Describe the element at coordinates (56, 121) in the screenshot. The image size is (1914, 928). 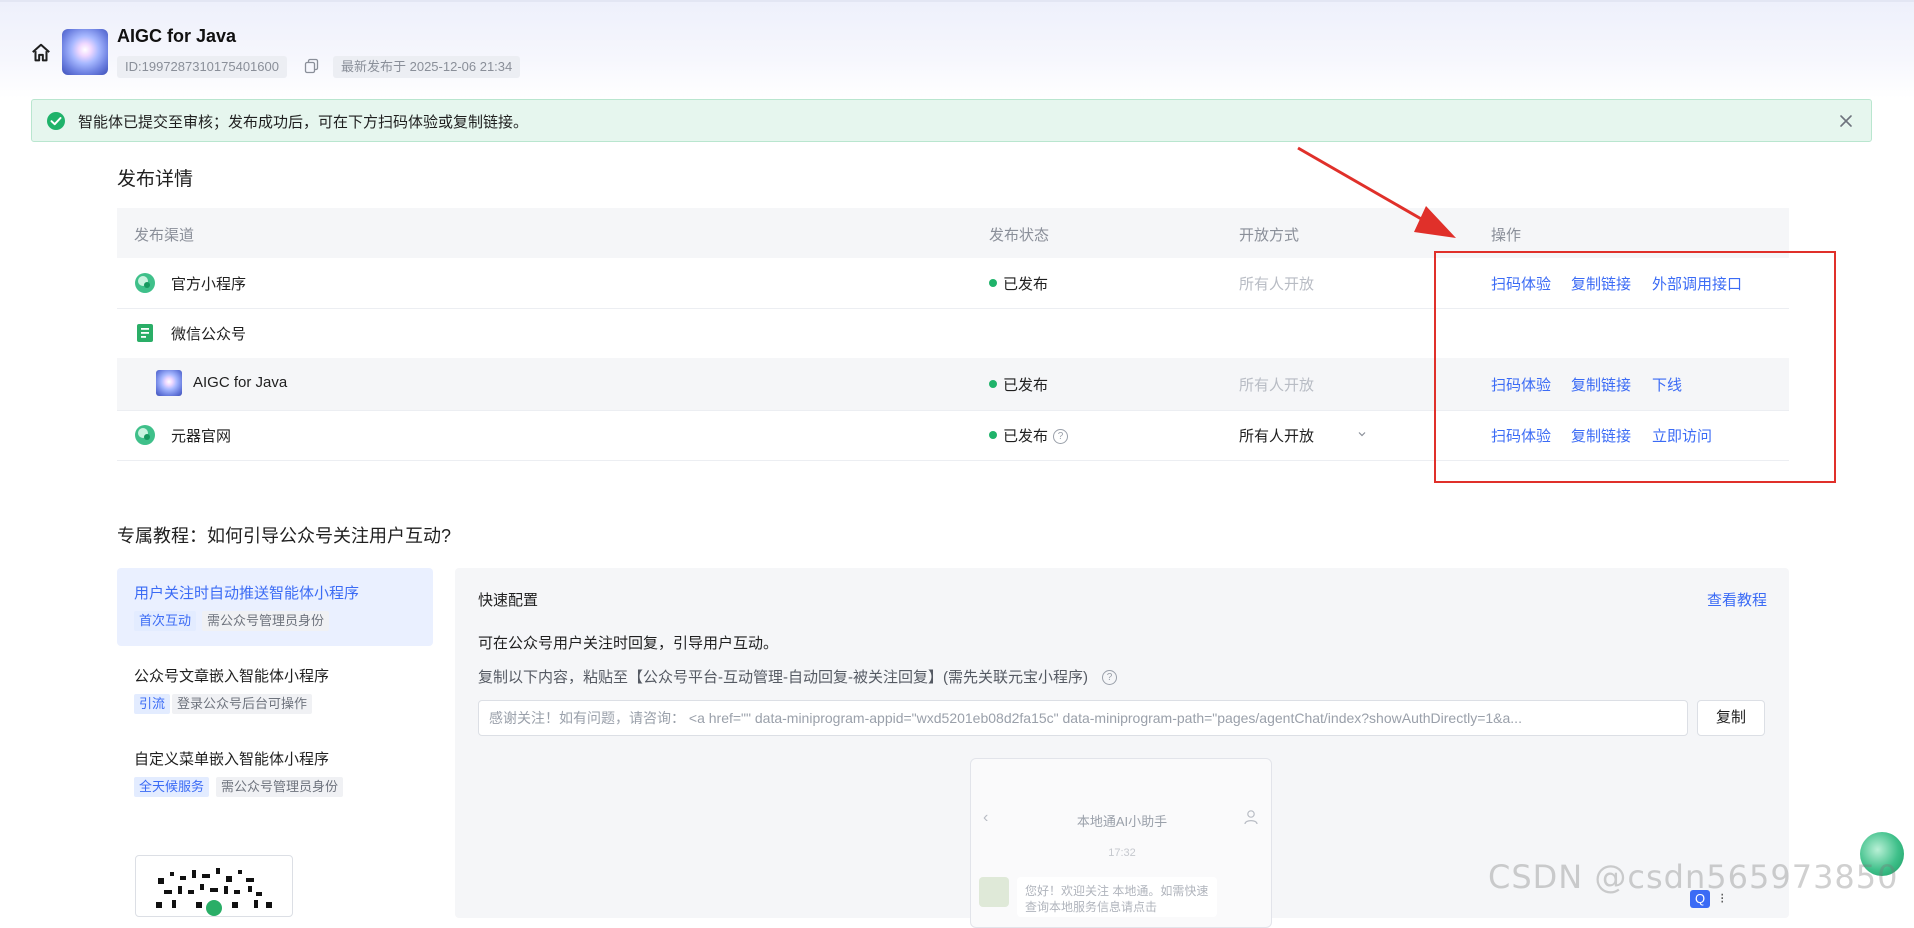
I see `check-circle-icon` at that location.